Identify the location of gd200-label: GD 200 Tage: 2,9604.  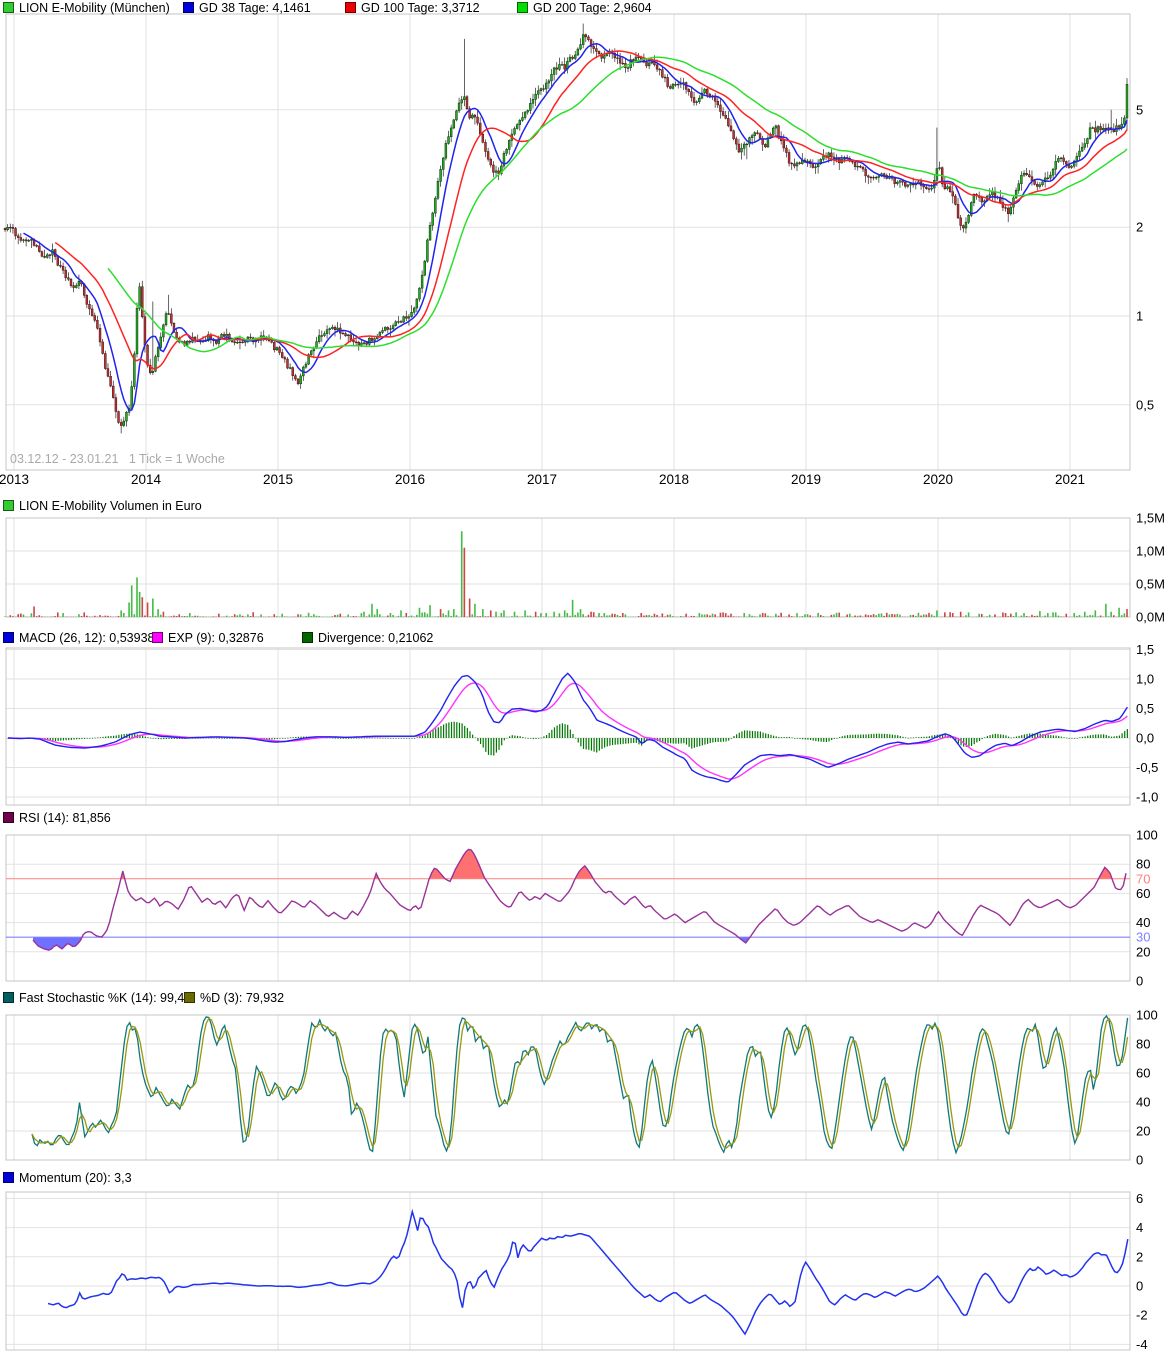
(592, 8).